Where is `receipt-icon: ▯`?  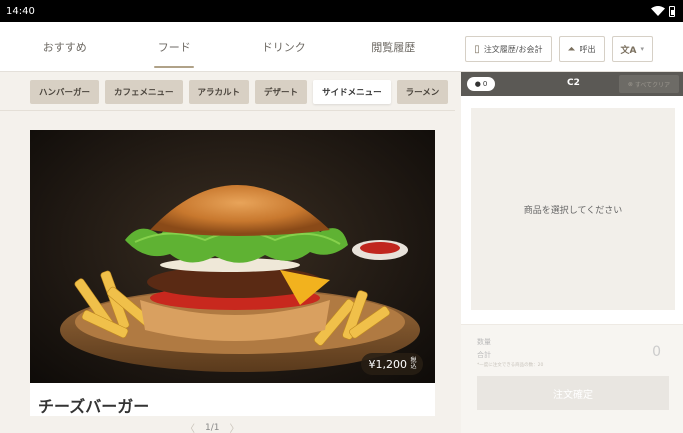 receipt-icon: ▯ is located at coordinates (477, 49).